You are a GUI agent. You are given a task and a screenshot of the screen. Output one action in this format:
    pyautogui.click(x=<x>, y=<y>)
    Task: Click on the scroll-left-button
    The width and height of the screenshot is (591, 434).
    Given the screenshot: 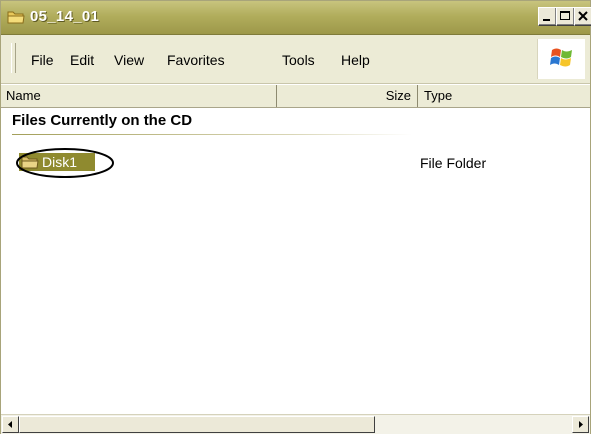 What is the action you would take?
    pyautogui.click(x=10, y=424)
    